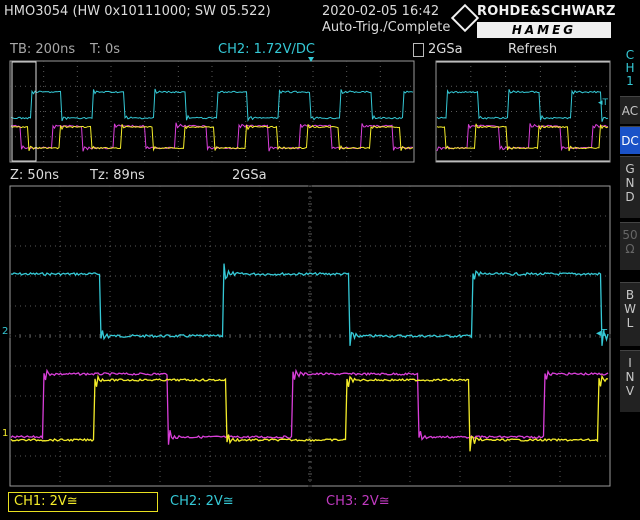  I want to click on side-button-bwl: BWL, so click(630, 314).